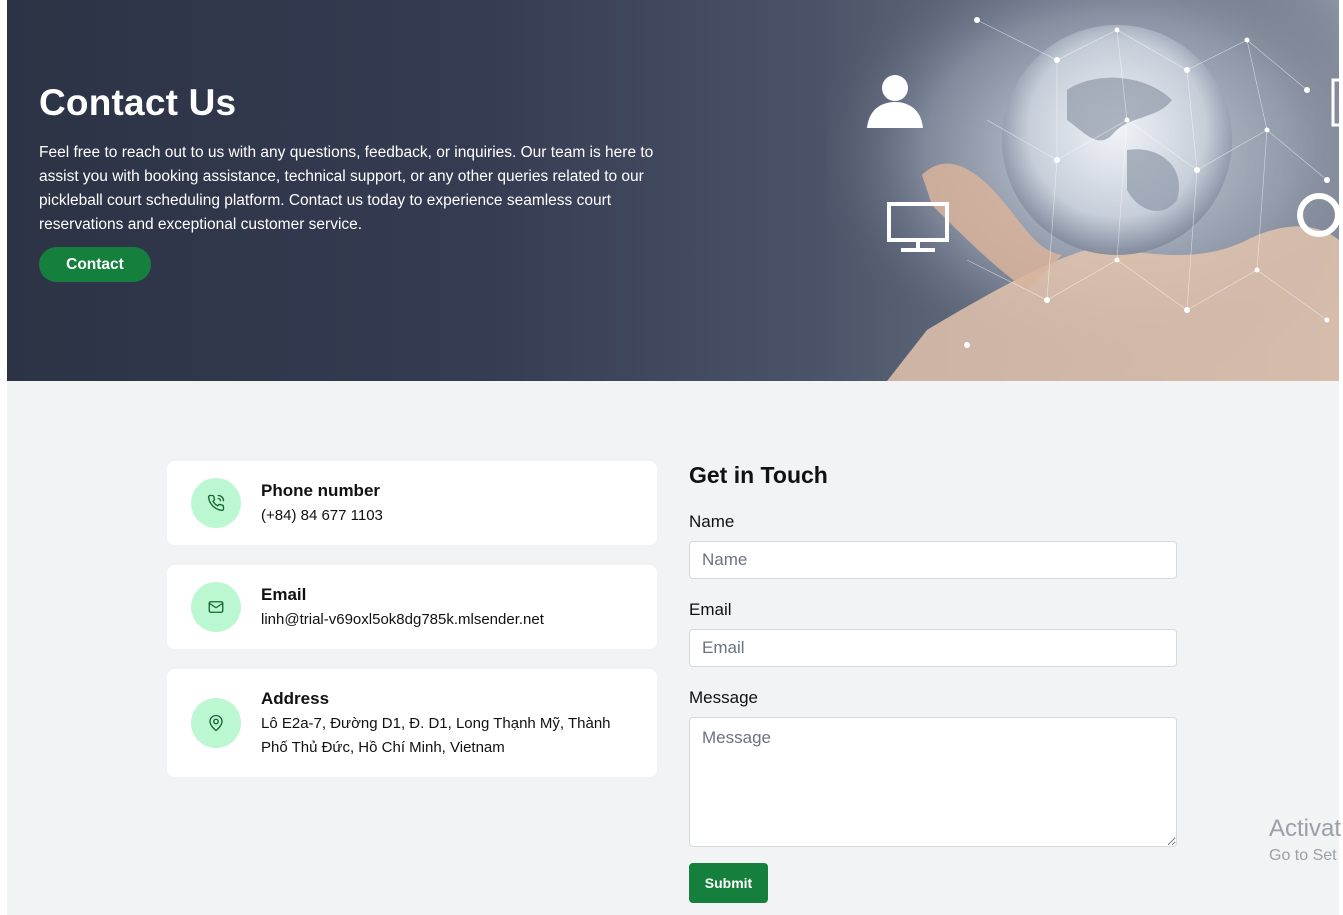 This screenshot has height=915, width=1343. What do you see at coordinates (412, 503) in the screenshot?
I see `phone-card: Phone number (+84) 84 677 1103` at bounding box center [412, 503].